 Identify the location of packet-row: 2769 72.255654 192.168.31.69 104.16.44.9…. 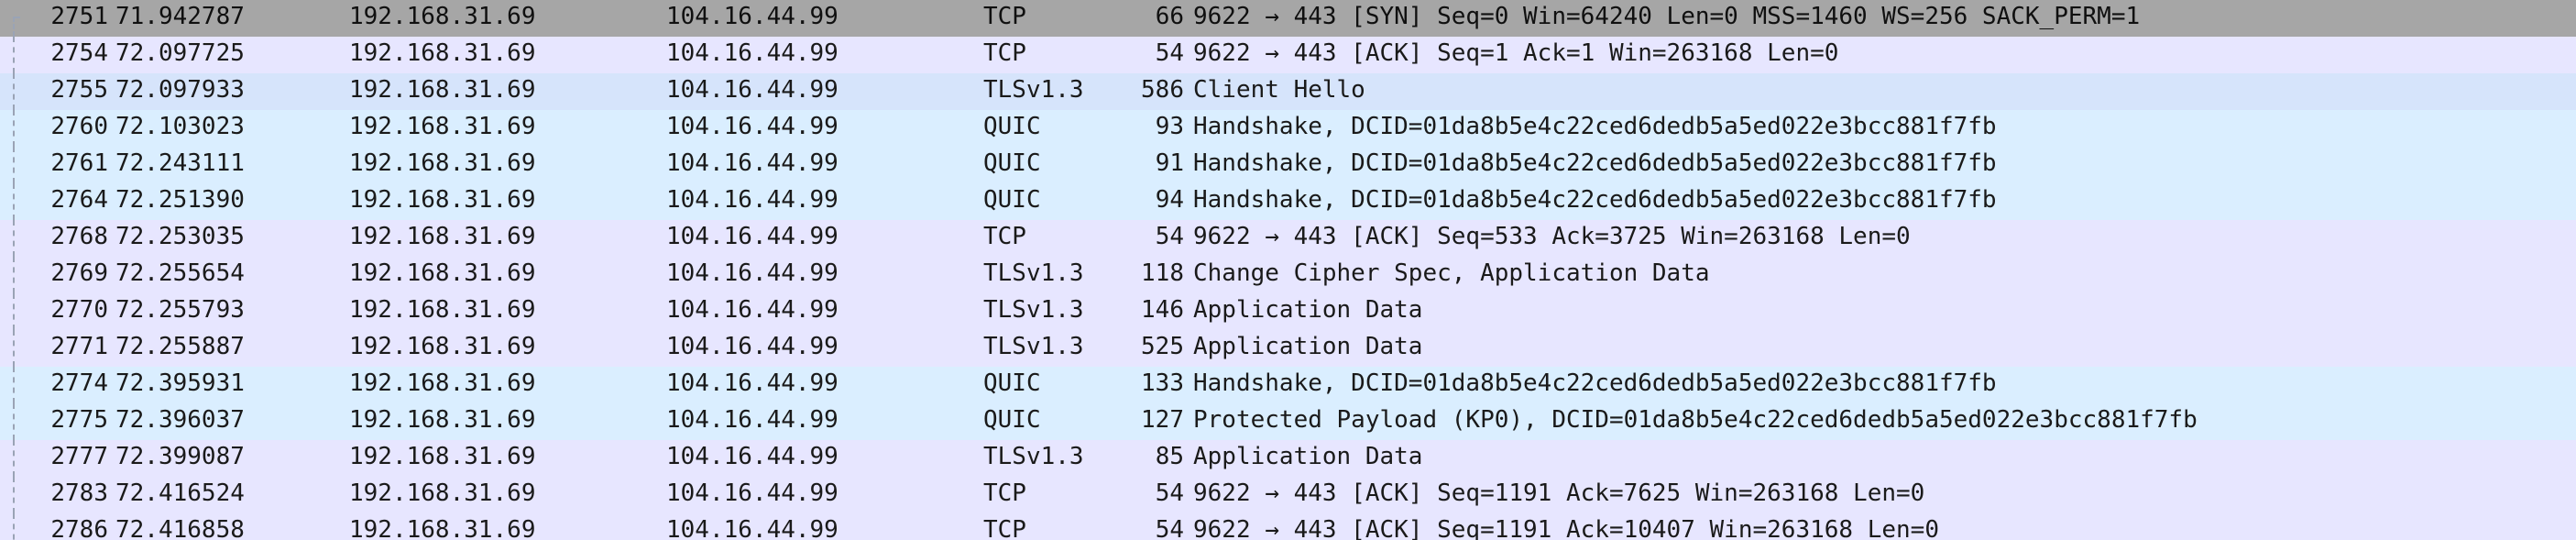
(1288, 275).